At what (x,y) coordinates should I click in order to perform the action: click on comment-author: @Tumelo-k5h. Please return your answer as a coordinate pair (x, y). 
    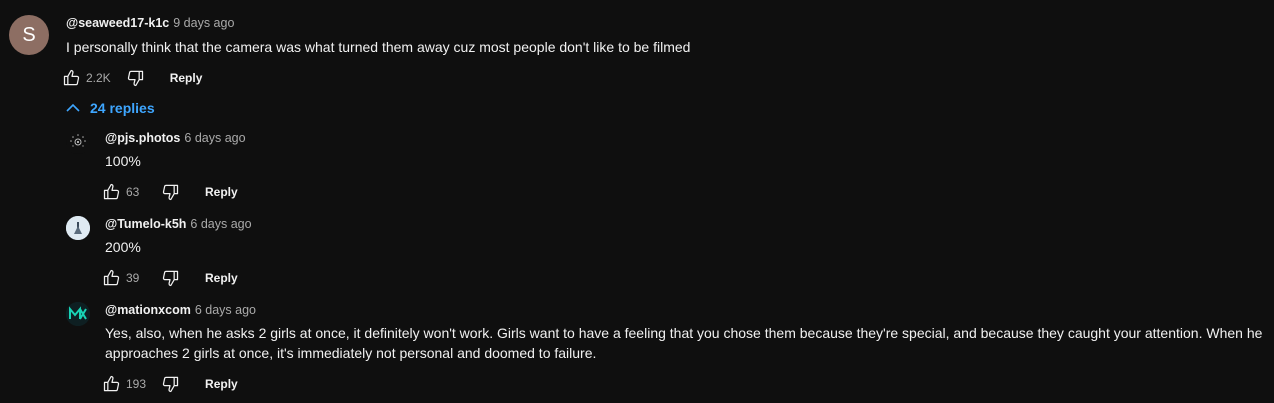
    Looking at the image, I should click on (145, 224).